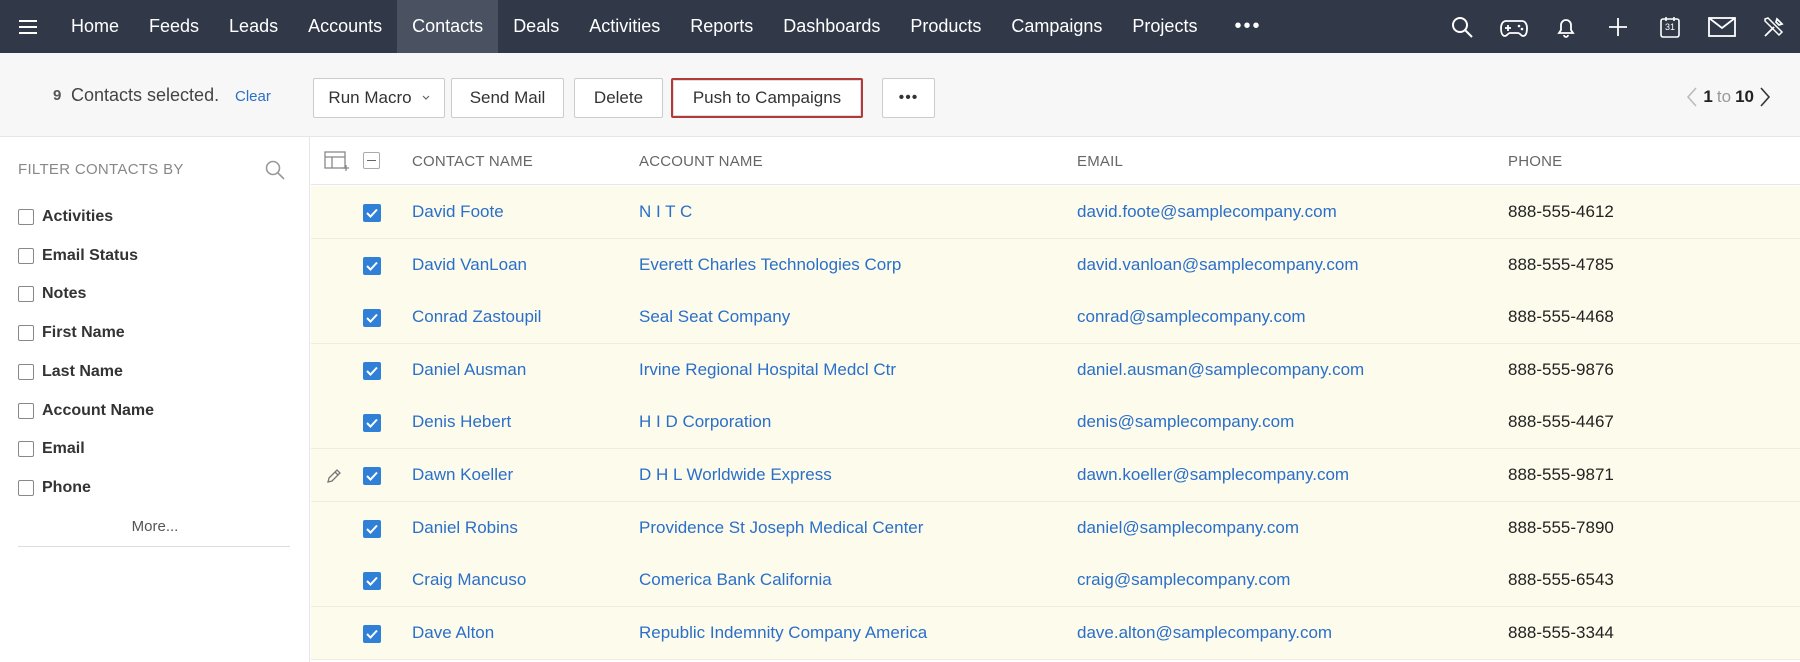 The height and width of the screenshot is (662, 1800). I want to click on edit-icon, so click(334, 476).